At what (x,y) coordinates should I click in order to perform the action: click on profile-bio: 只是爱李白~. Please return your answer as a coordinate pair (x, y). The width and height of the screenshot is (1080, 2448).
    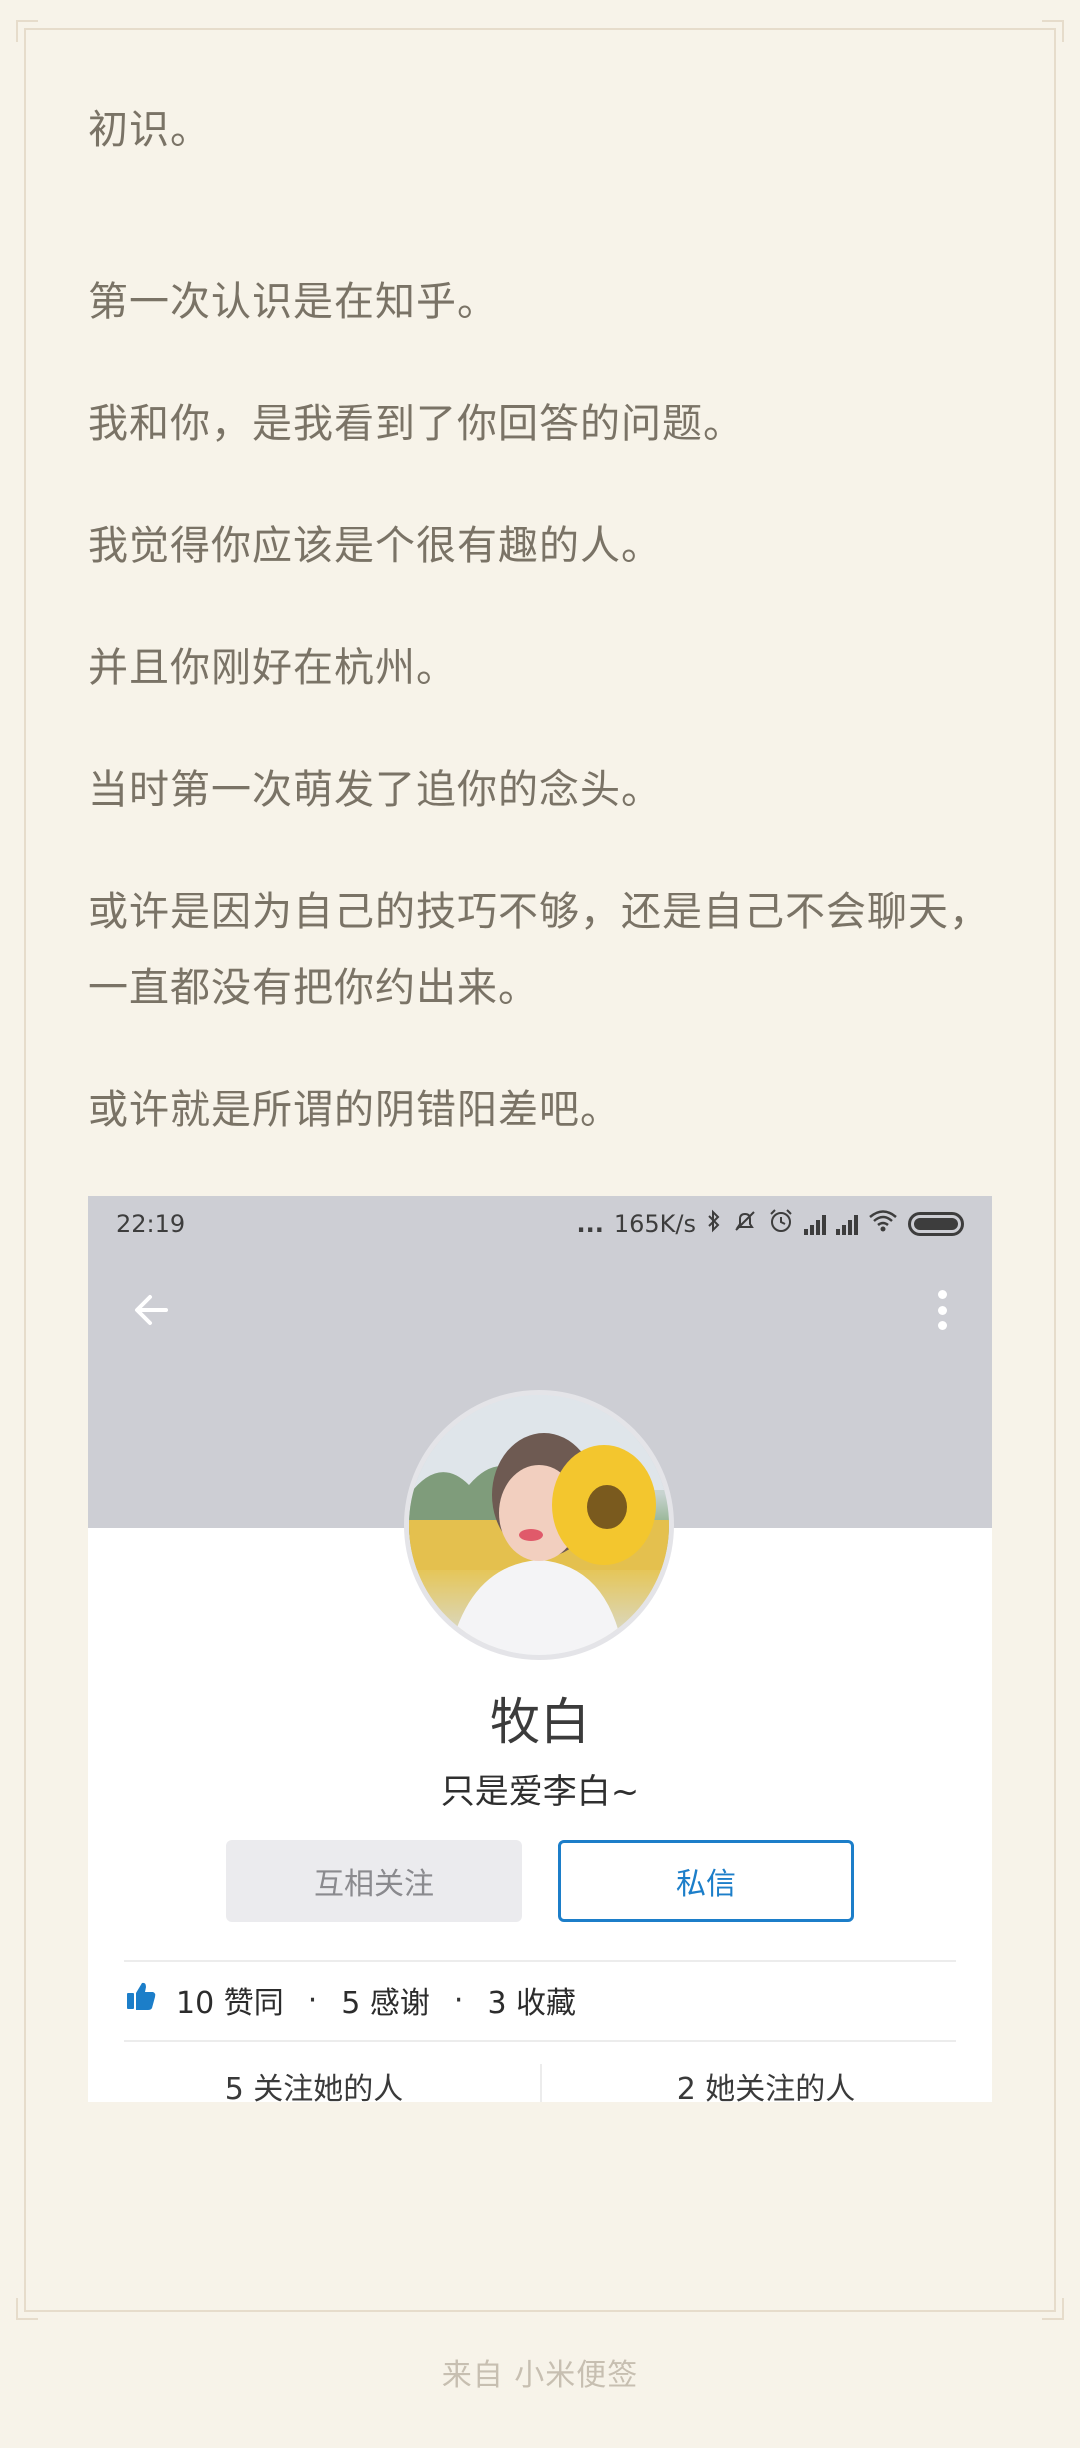
    Looking at the image, I should click on (540, 1792).